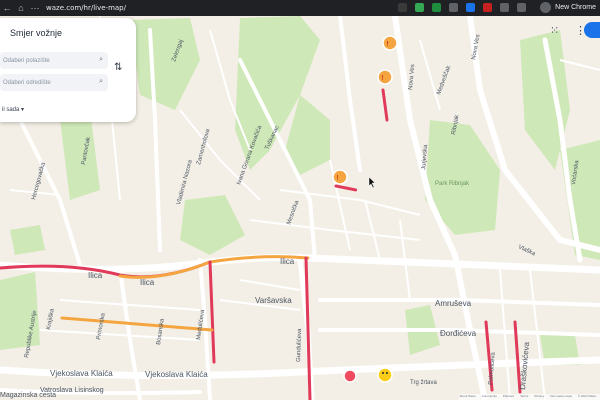  I want to click on star-icon, so click(402, 7).